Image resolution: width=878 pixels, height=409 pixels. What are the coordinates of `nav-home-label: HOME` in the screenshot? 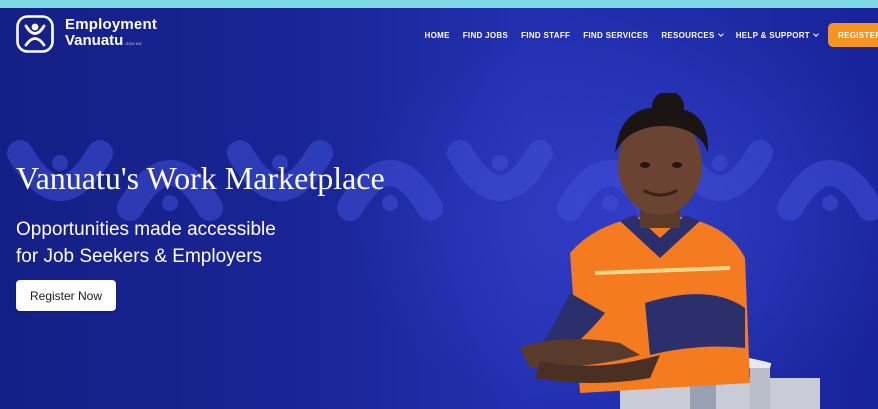 It's located at (437, 35).